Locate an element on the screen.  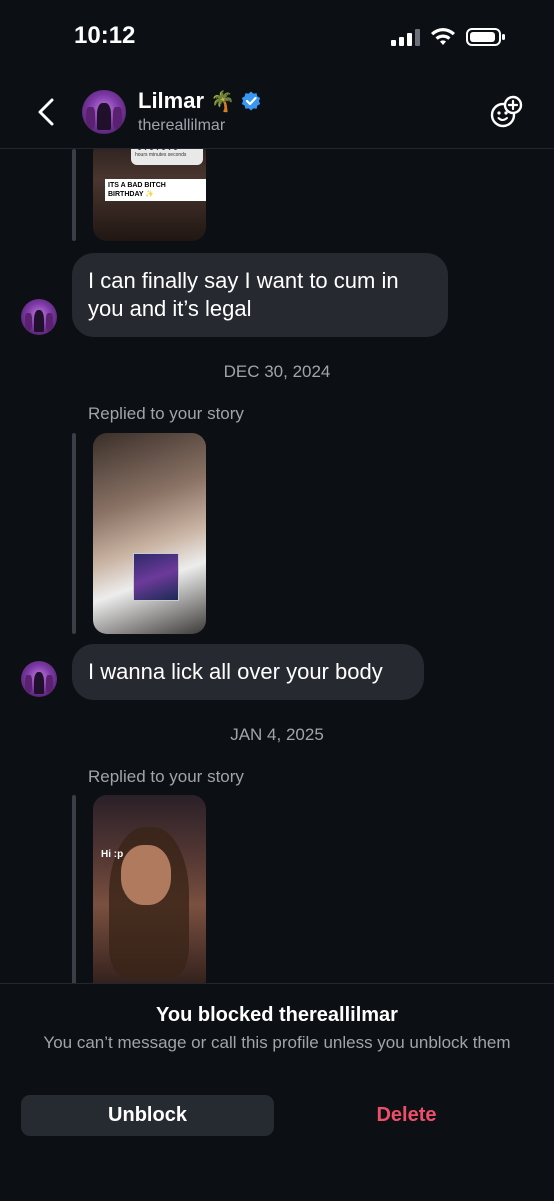
story-countdown: 0:0:0:0 hours minutes seconds is located at coordinates (167, 157).